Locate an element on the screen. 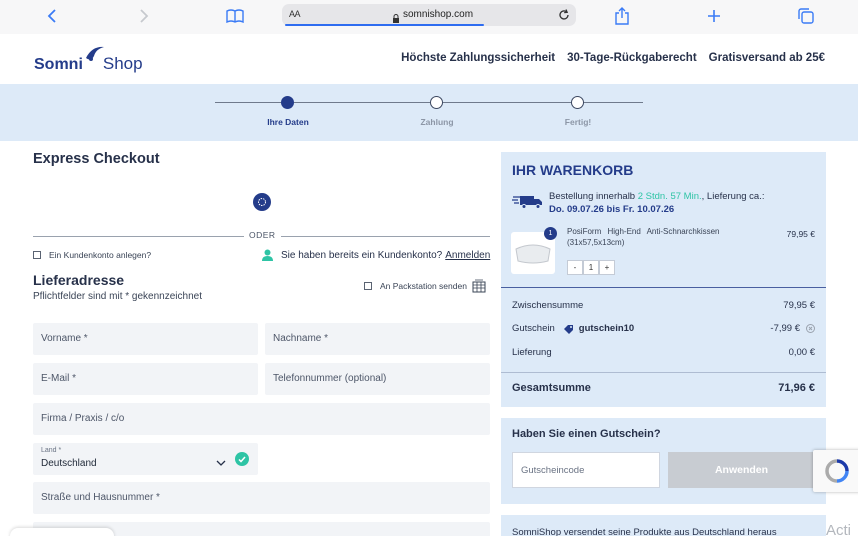  bookmarks-icon is located at coordinates (235, 16).